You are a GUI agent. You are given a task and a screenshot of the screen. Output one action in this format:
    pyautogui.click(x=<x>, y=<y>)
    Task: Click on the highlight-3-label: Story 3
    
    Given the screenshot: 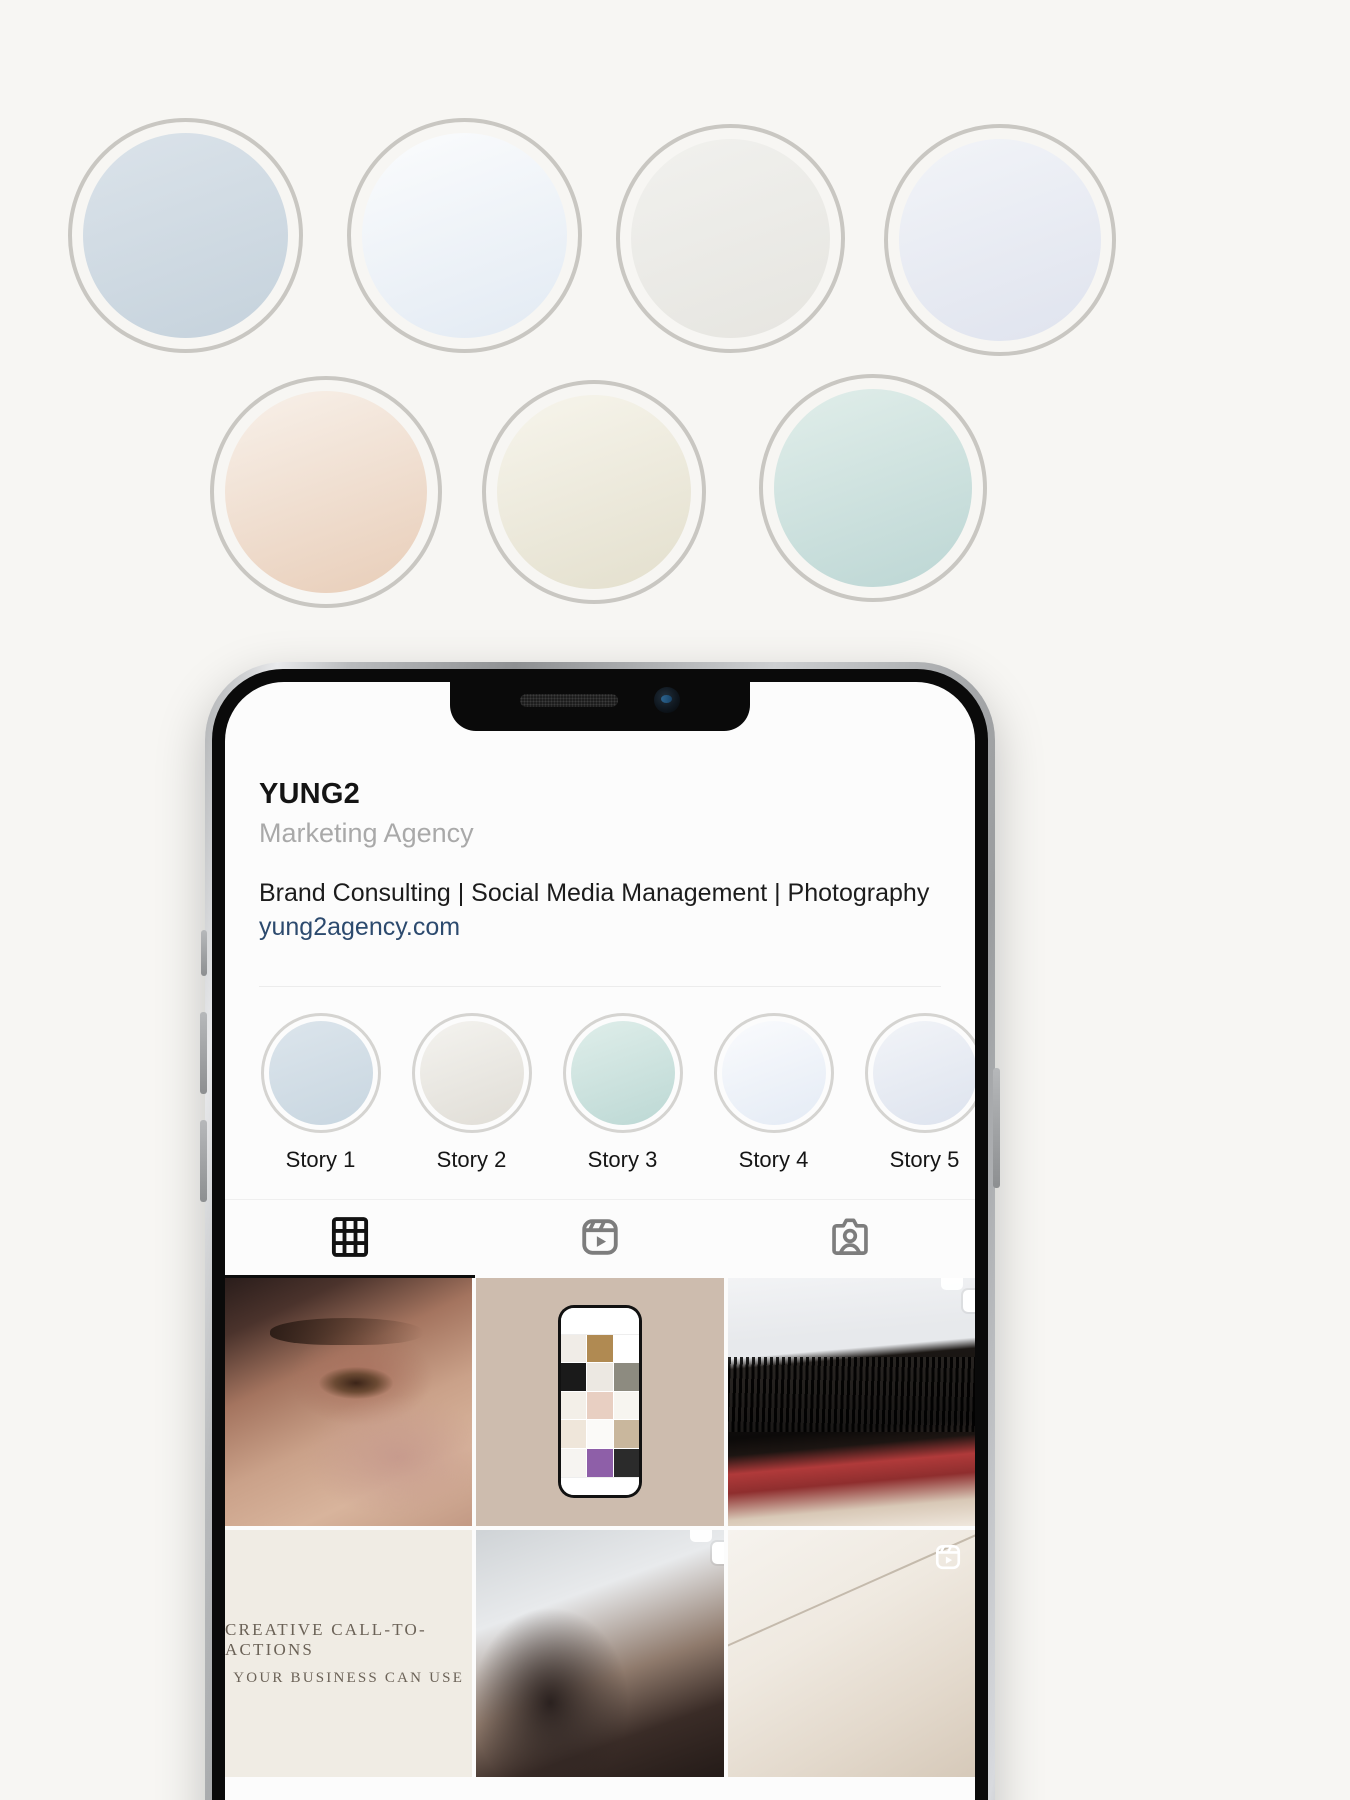 What is the action you would take?
    pyautogui.click(x=622, y=1160)
    